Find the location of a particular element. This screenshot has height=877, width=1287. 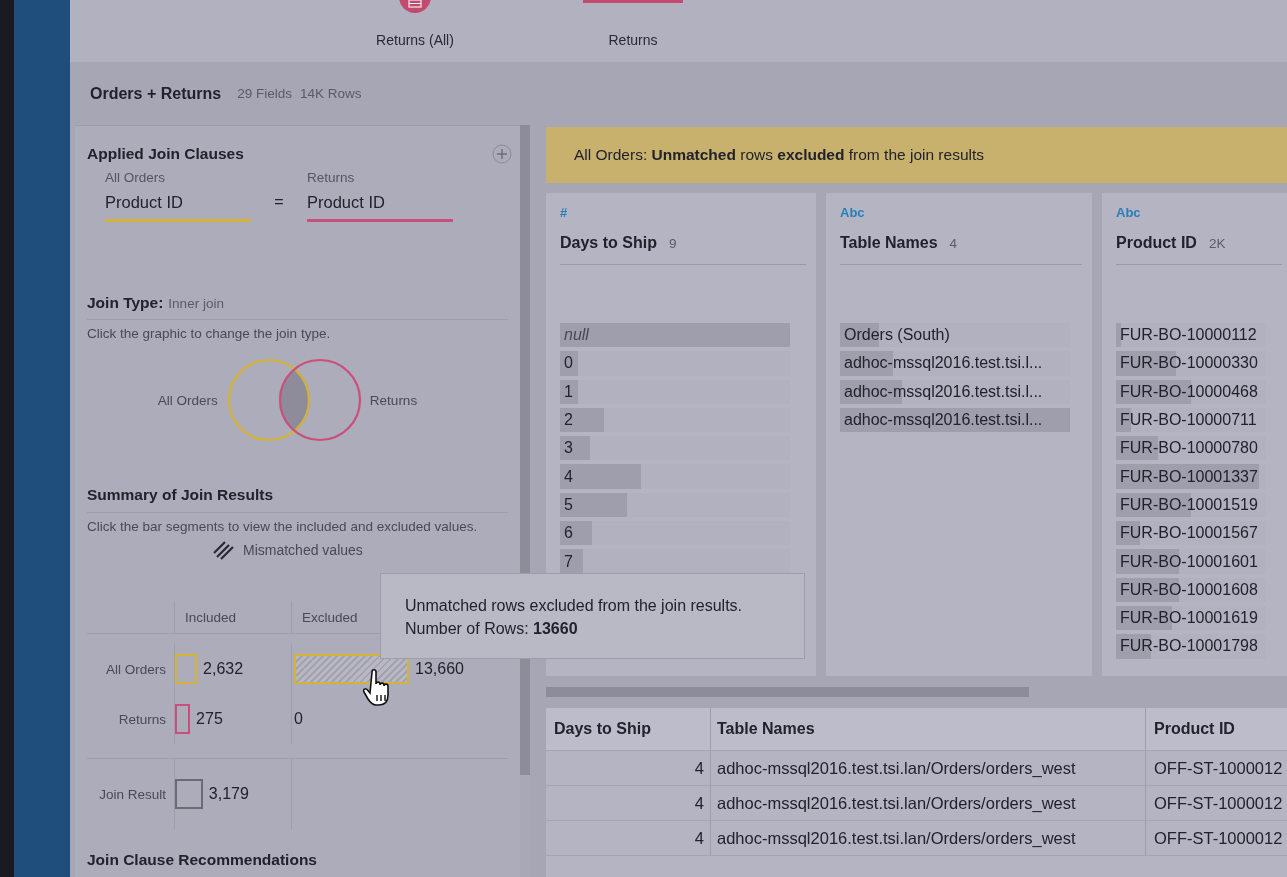

venn-label: Returns is located at coordinates (393, 400).